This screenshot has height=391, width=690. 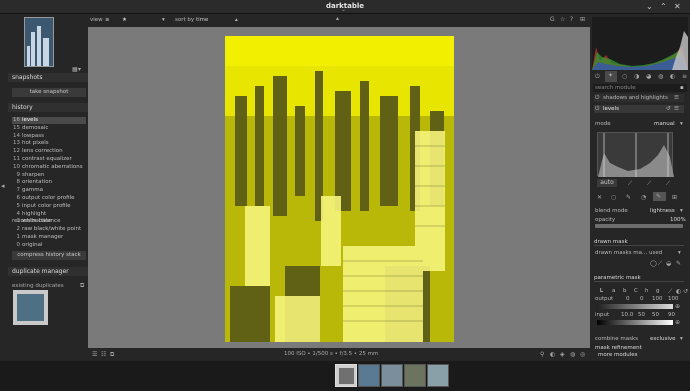 I want to click on add-duplicate-icon: ⧉, so click(x=82, y=286).